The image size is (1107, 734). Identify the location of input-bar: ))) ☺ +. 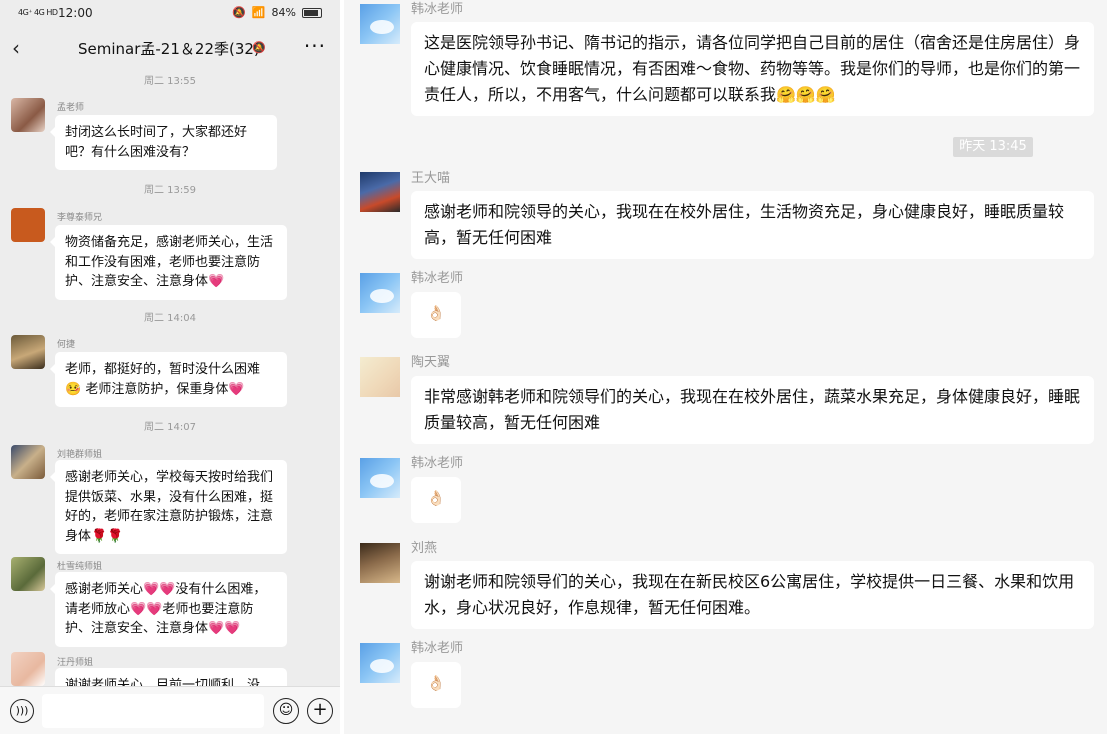
(170, 710).